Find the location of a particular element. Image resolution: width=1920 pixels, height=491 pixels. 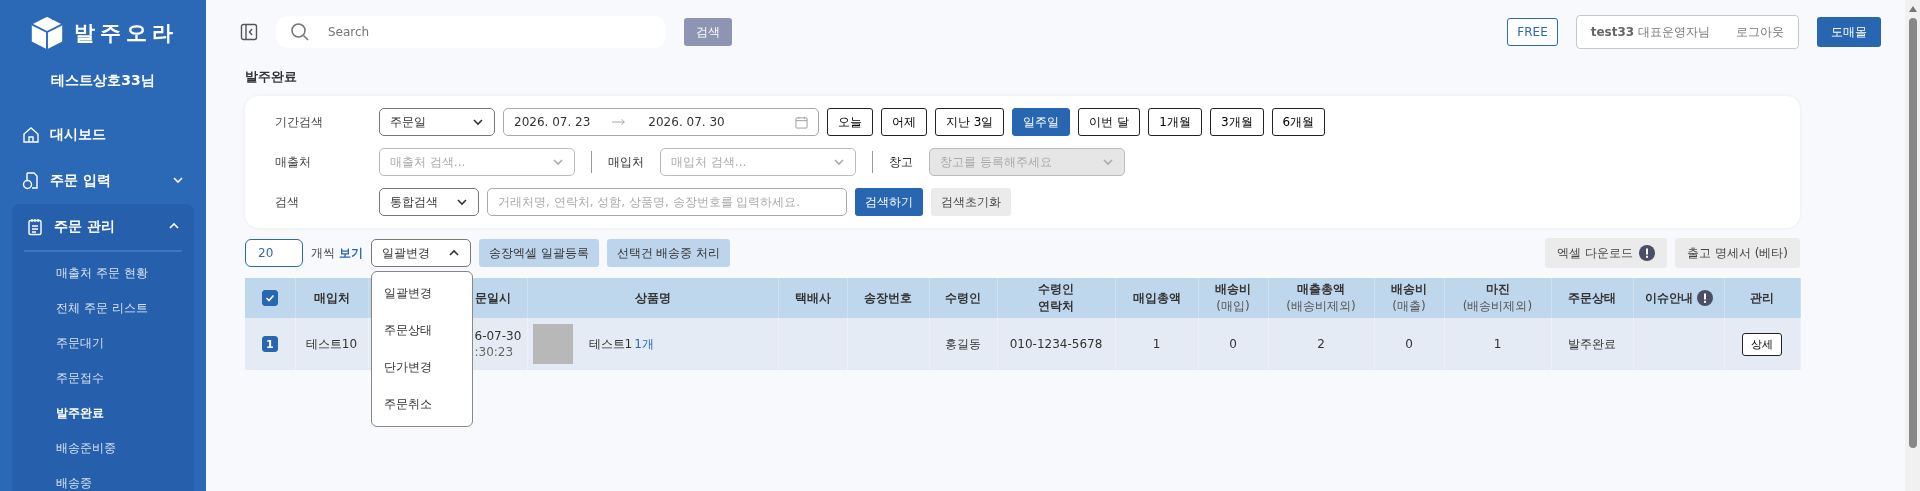

table-cell: 홍길동 is located at coordinates (963, 344).